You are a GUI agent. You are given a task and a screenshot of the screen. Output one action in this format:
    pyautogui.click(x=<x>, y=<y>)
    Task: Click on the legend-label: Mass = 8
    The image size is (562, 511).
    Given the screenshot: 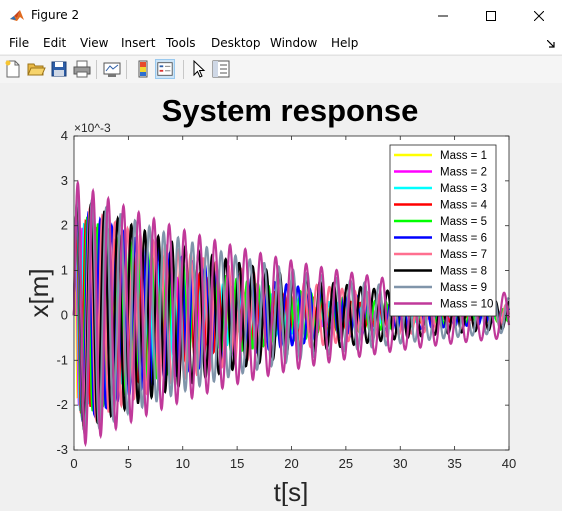 What is the action you would take?
    pyautogui.click(x=463, y=272)
    